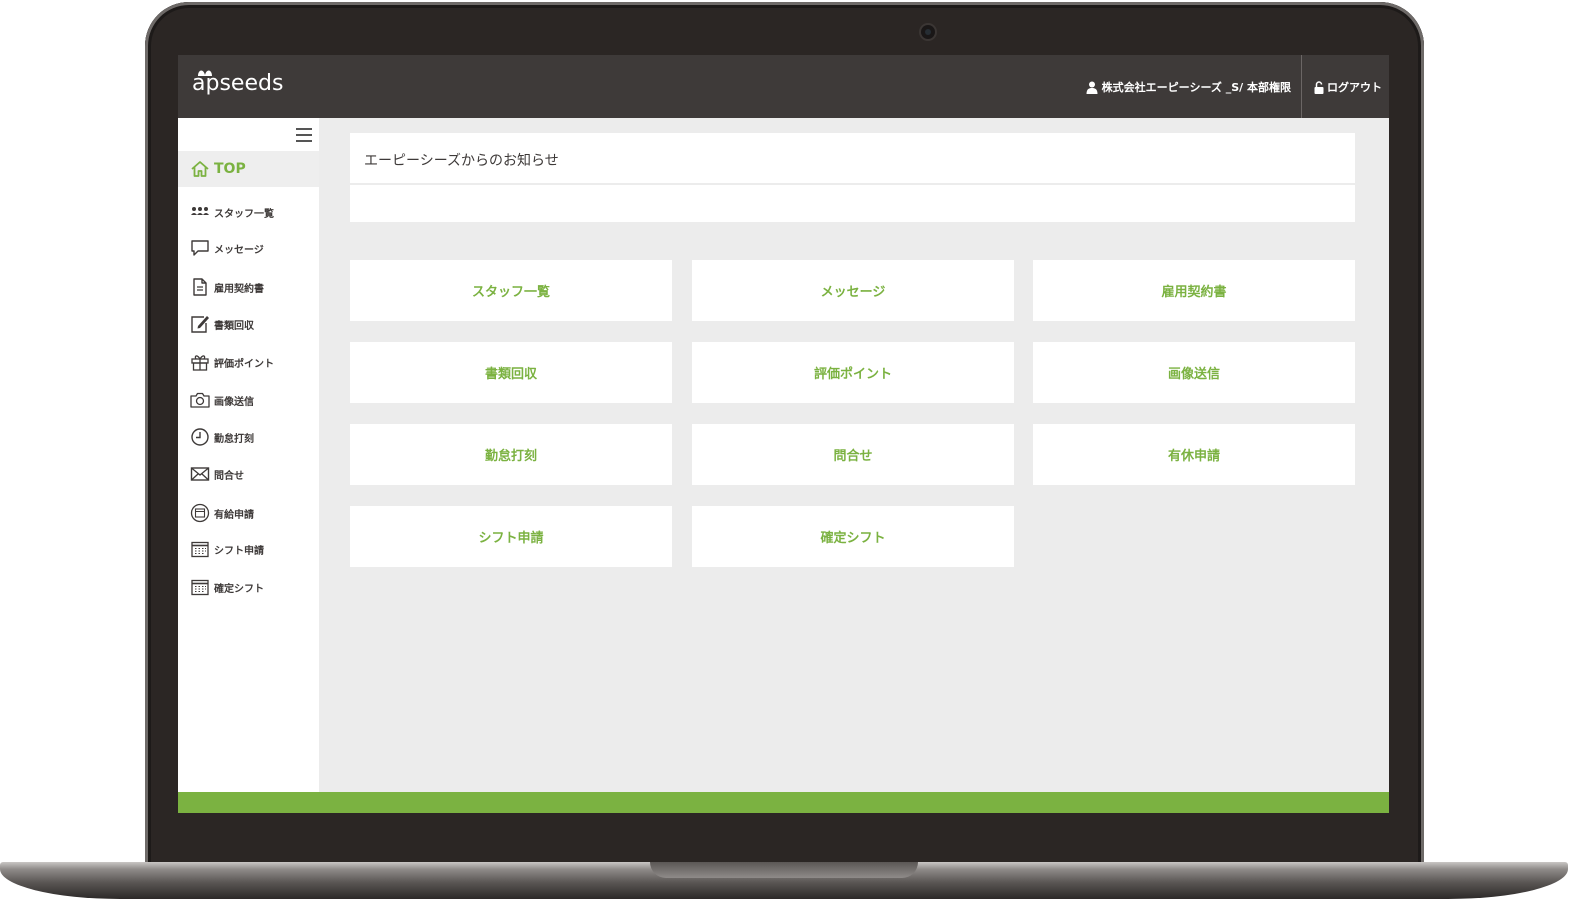 The height and width of the screenshot is (911, 1587). Describe the element at coordinates (234, 402) in the screenshot. I see `sidebar-item-label: 画像送信` at that location.